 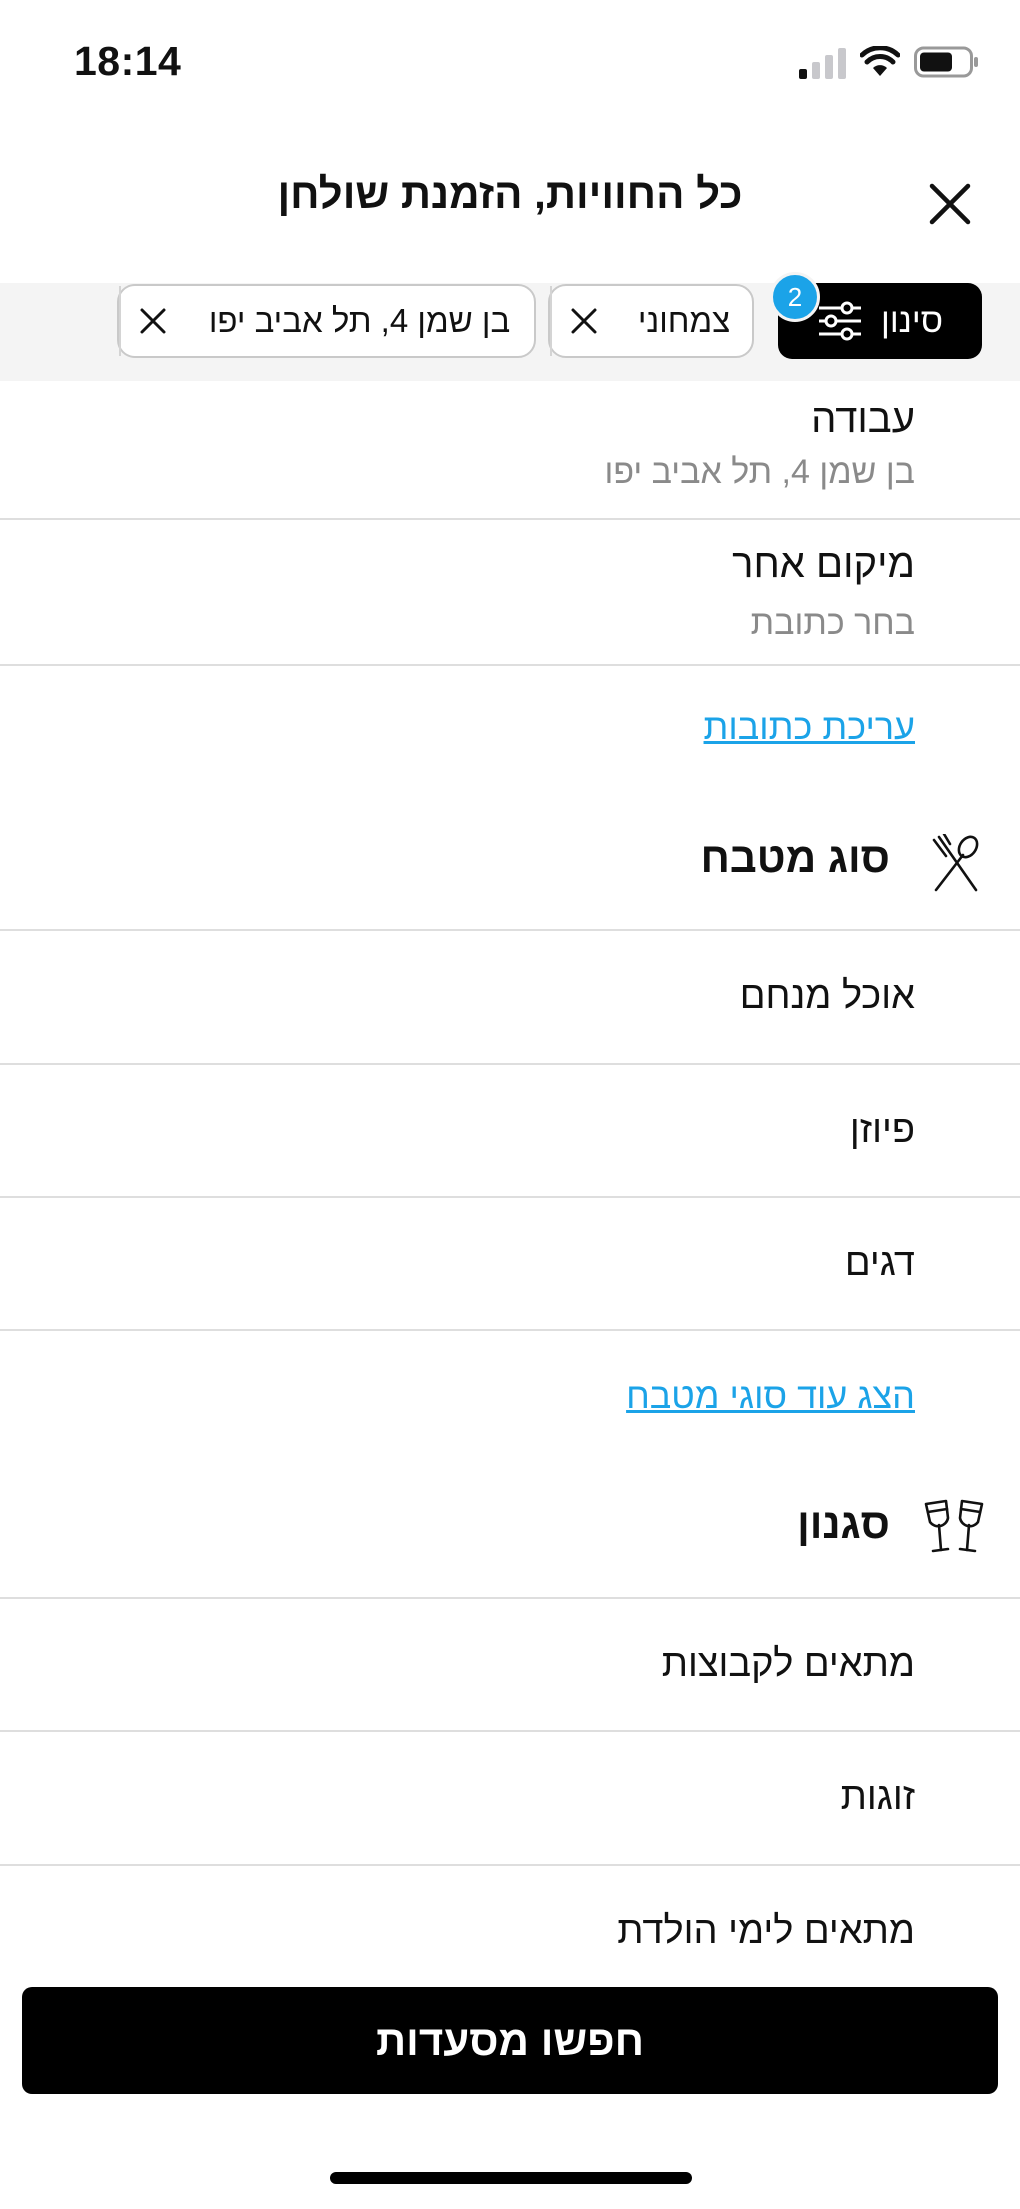 I want to click on location-title: עבודה, so click(x=863, y=419).